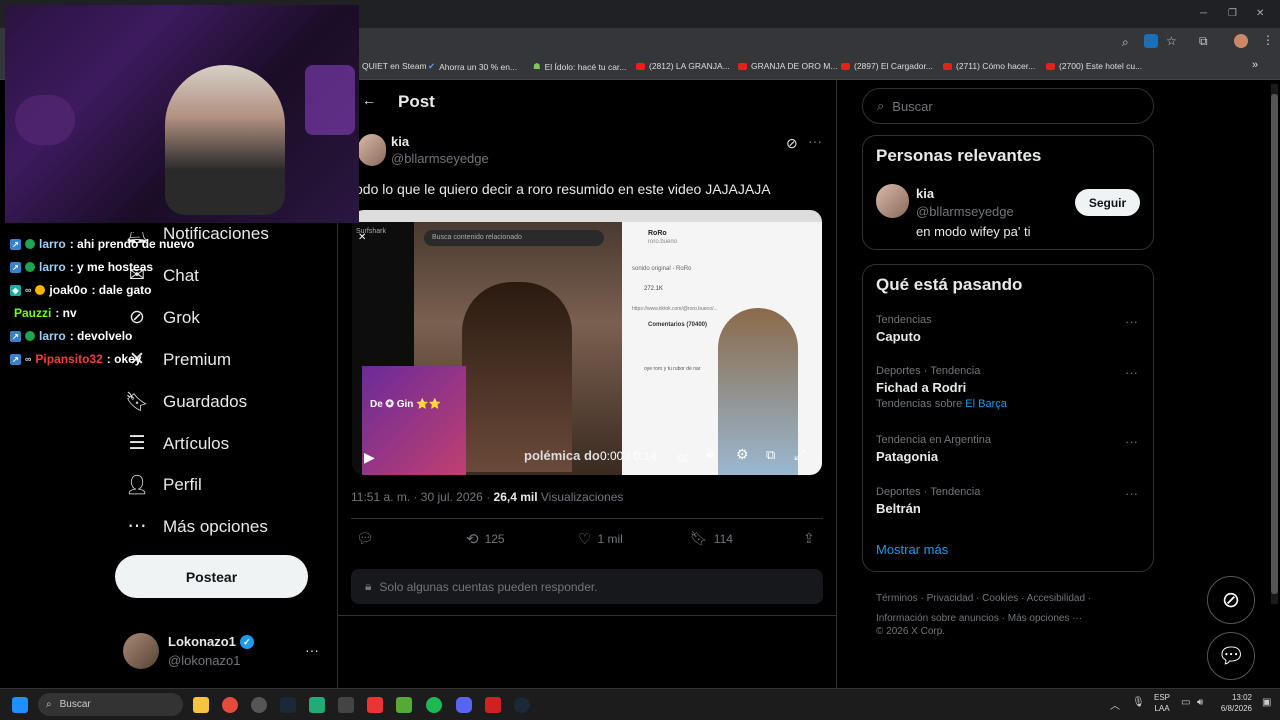 Image resolution: width=1280 pixels, height=720 pixels. Describe the element at coordinates (49, 704) in the screenshot. I see `search-icon: ⌕` at that location.